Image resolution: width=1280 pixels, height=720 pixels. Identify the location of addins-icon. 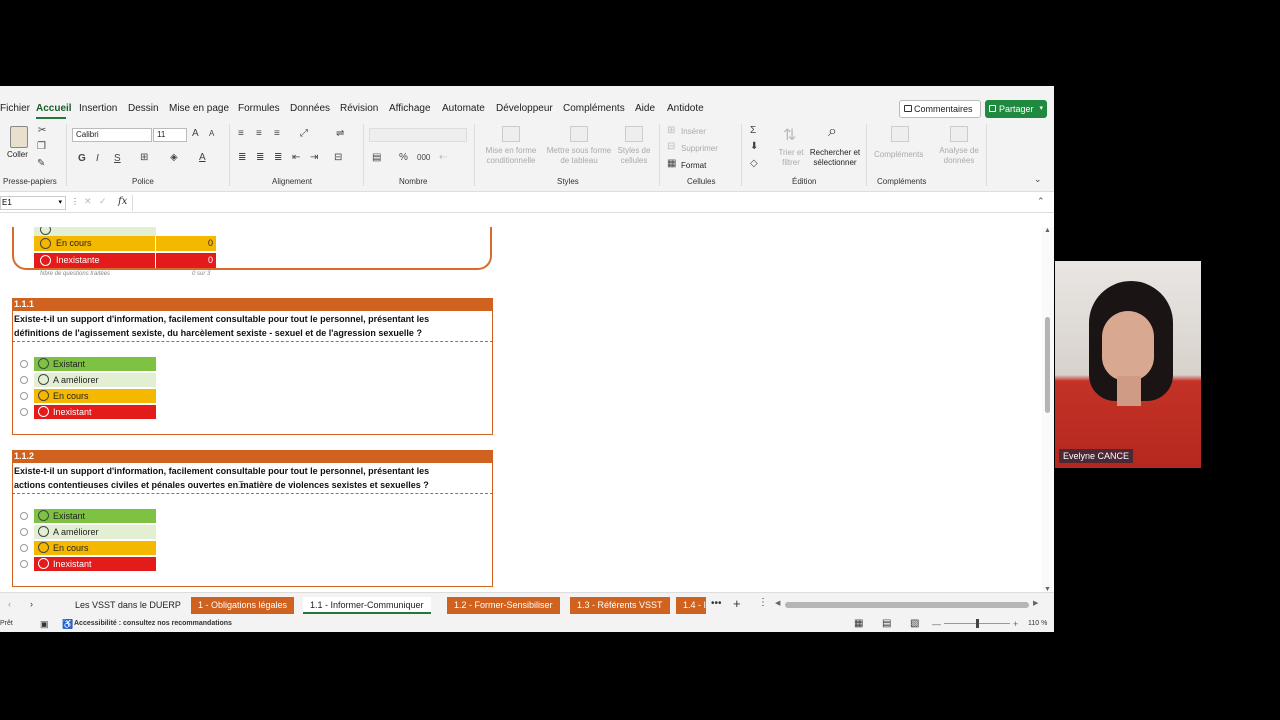
(900, 134).